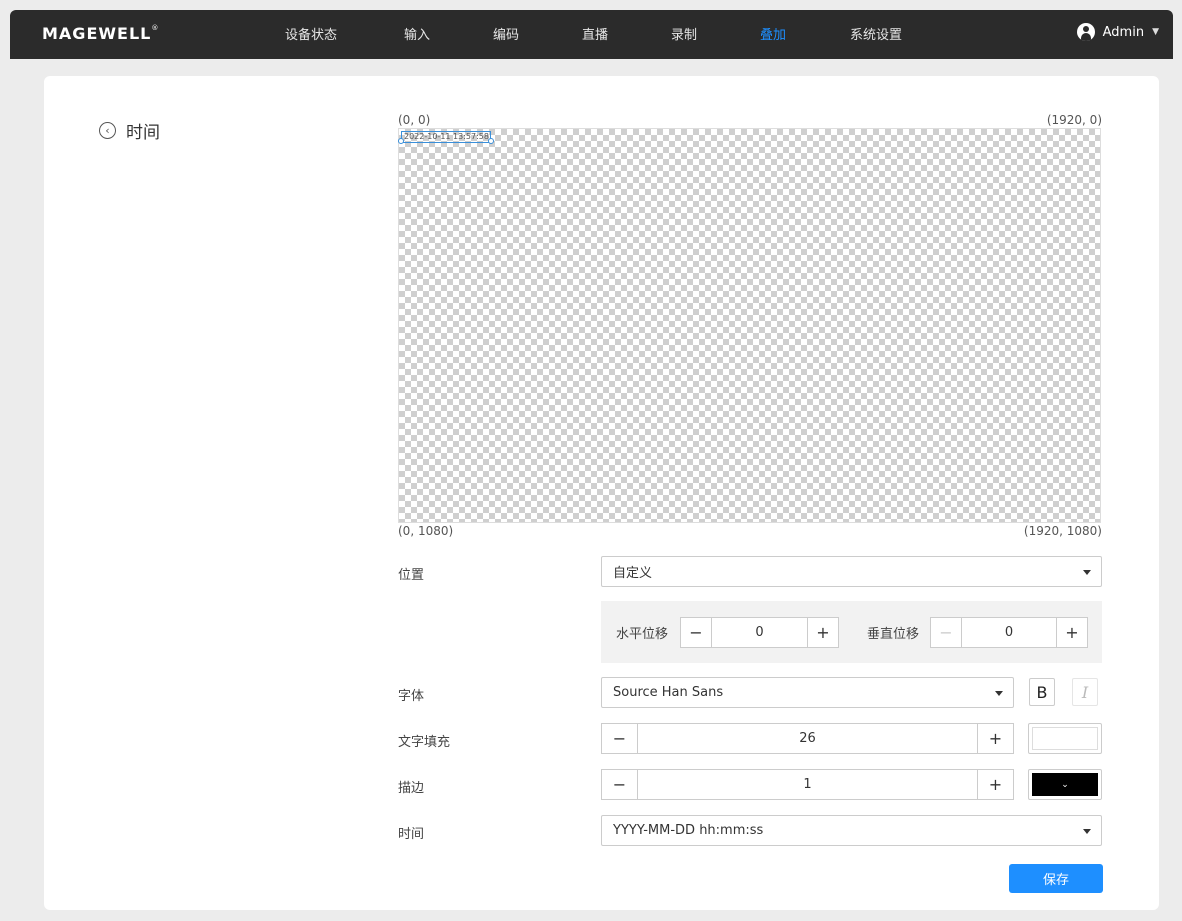 Image resolution: width=1182 pixels, height=921 pixels. Describe the element at coordinates (851, 571) in the screenshot. I see `position-select: 自定义` at that location.